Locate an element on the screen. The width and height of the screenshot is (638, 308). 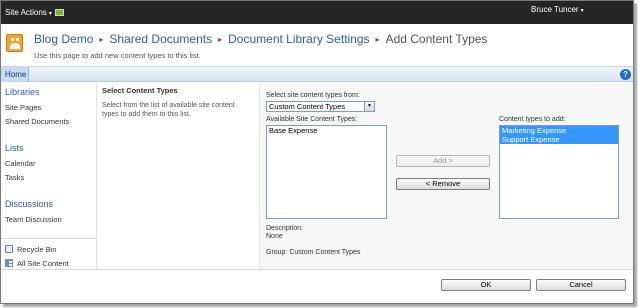
site-actions-label: Site Actions is located at coordinates (26, 12).